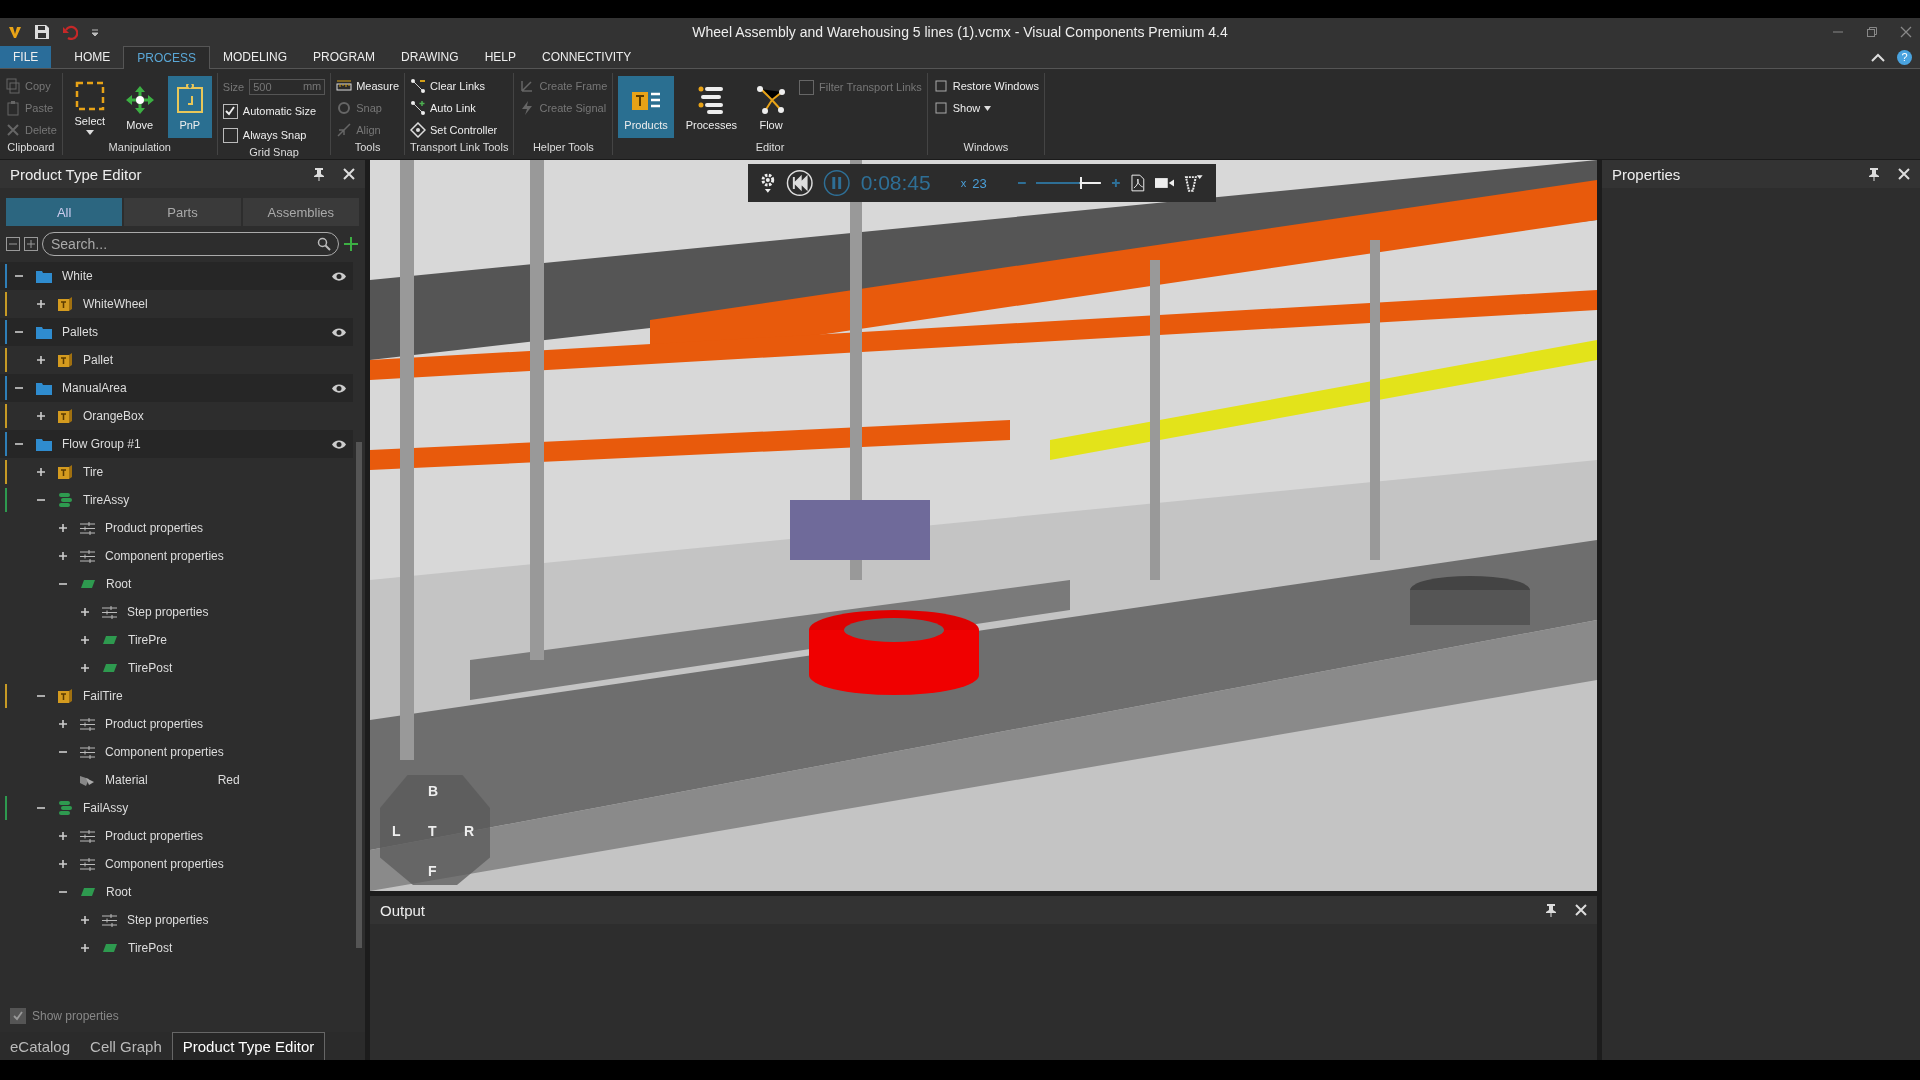 The height and width of the screenshot is (1080, 1920). Describe the element at coordinates (837, 183) in the screenshot. I see `pause-button` at that location.